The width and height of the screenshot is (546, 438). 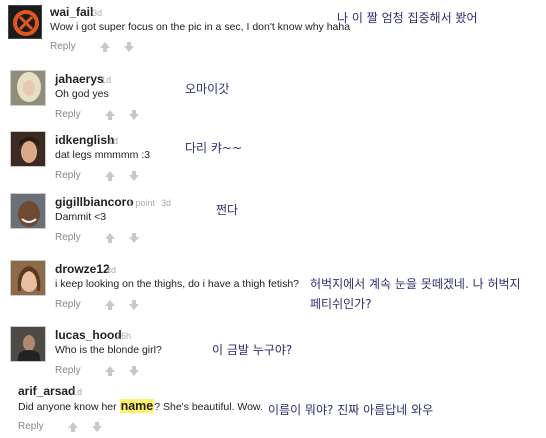 I want to click on comment-time: 16h, so click(x=124, y=336).